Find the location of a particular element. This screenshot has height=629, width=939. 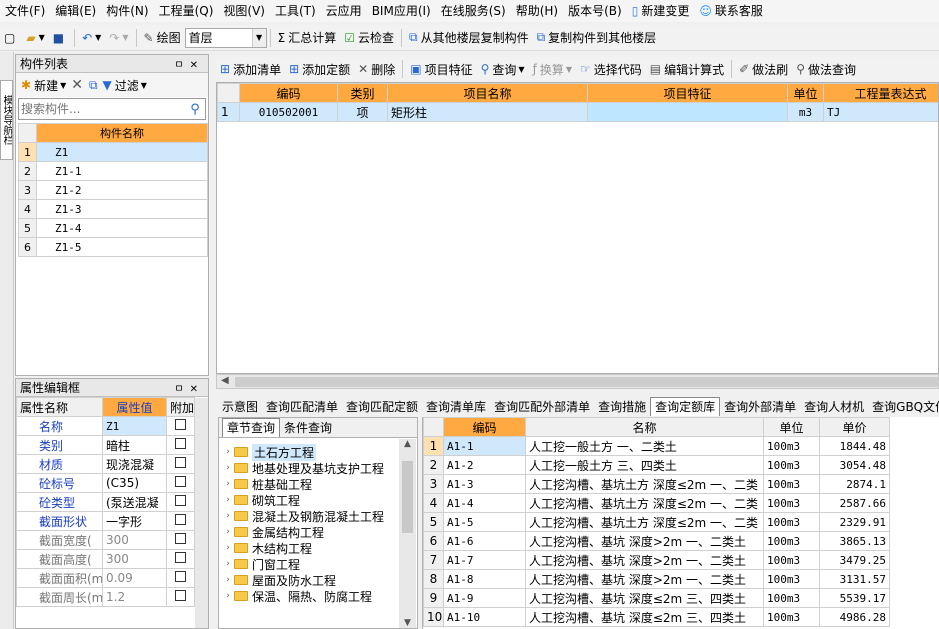

select-code-button: ☞ 选择代码 is located at coordinates (611, 69).